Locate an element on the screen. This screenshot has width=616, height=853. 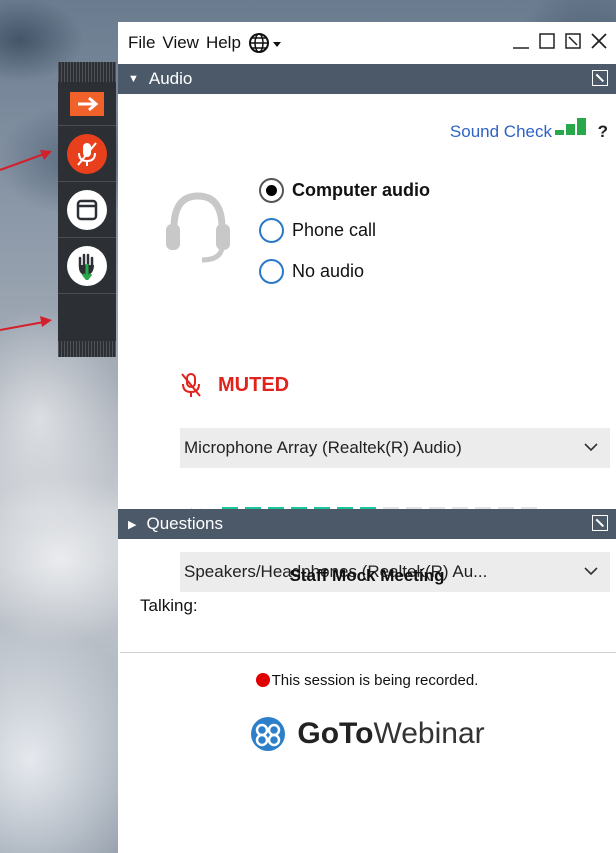
radio-phone-call is located at coordinates (271, 230).